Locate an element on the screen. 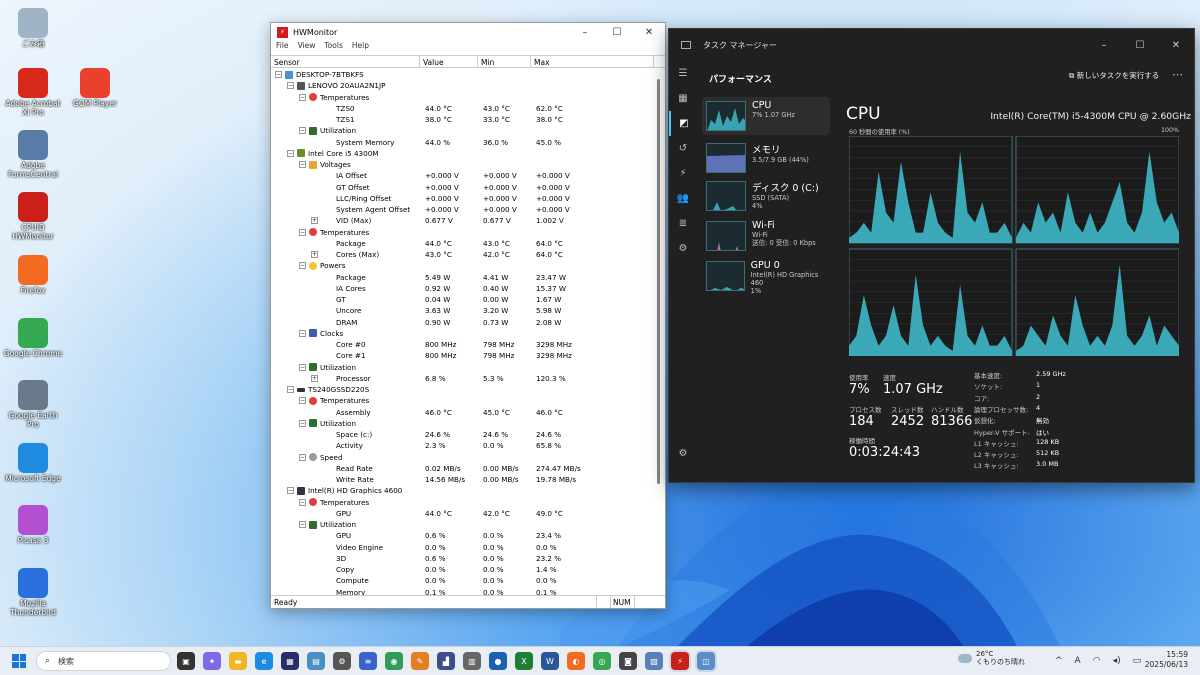 The height and width of the screenshot is (675, 1200). sensor-row: TZS0 44.0 °C 43.0 °C 62.0 °C is located at coordinates (462, 108).